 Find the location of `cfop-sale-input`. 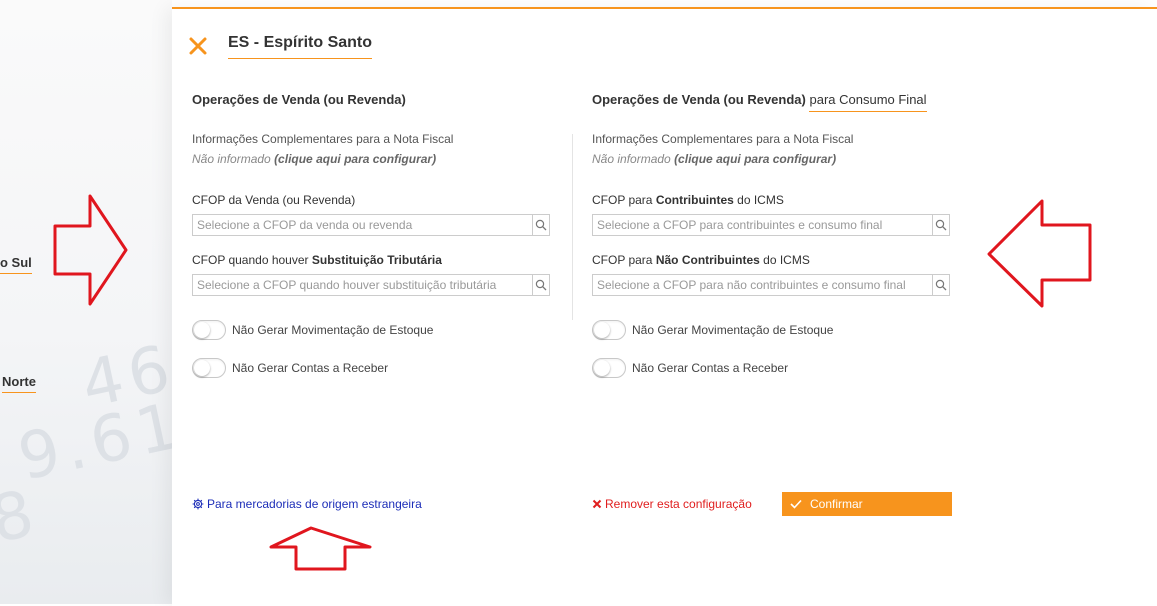

cfop-sale-input is located at coordinates (362, 225).